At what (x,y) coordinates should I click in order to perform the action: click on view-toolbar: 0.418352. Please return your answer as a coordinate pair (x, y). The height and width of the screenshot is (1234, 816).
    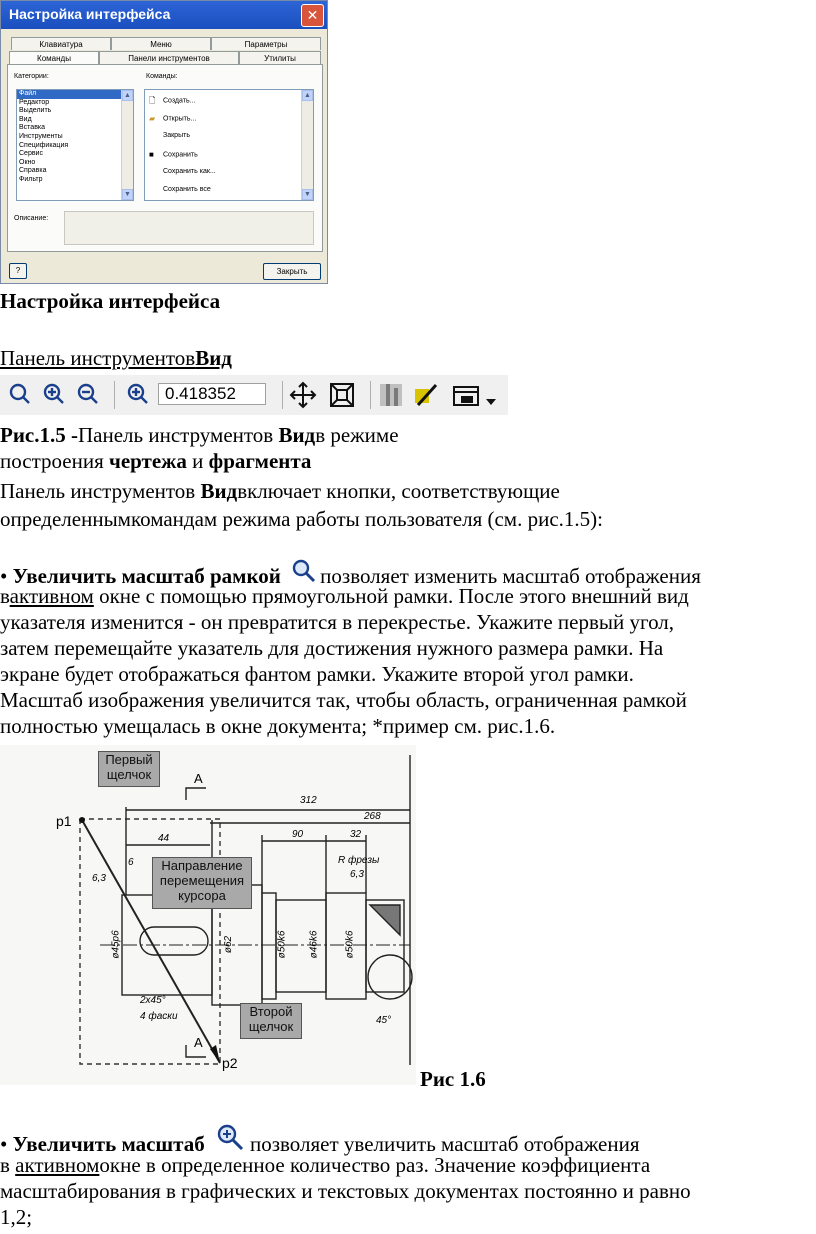
    Looking at the image, I should click on (254, 395).